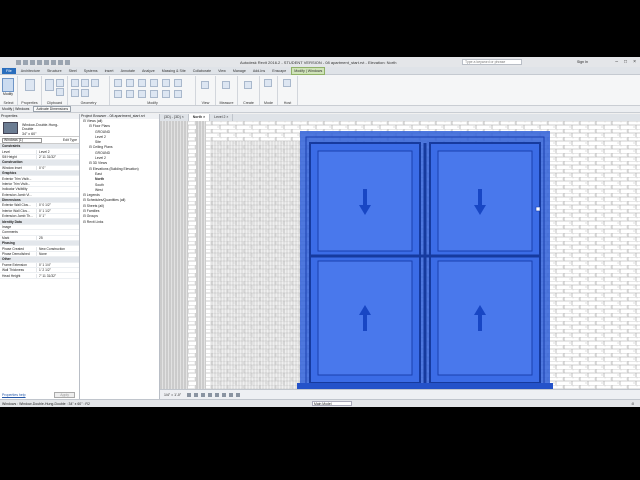 The image size is (640, 480). Describe the element at coordinates (39, 62) in the screenshot. I see `redo-icon` at that location.